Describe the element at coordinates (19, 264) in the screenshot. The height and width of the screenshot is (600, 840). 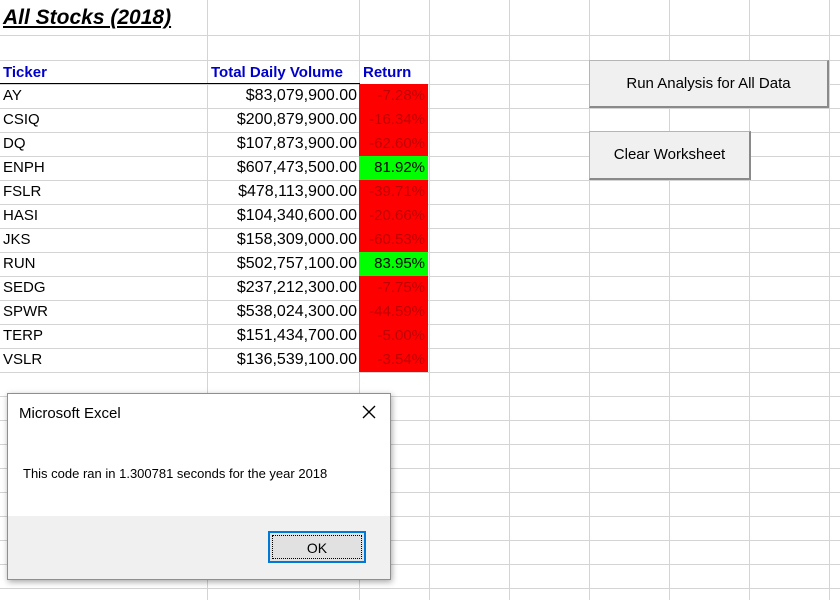
I see `ticker-cell: RUN` at that location.